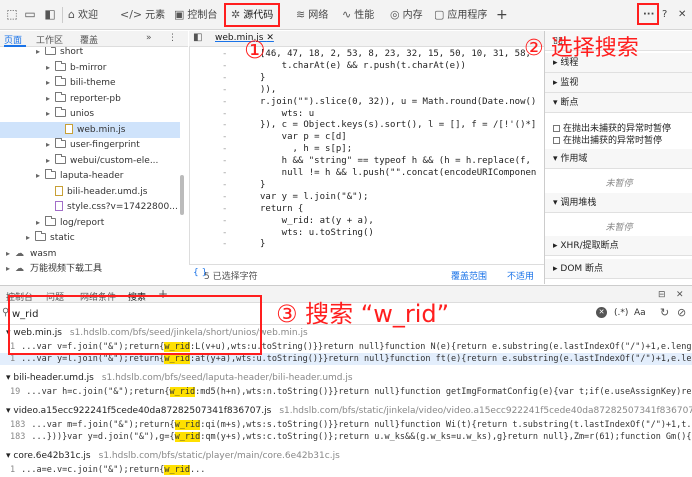 The width and height of the screenshot is (692, 477). Describe the element at coordinates (59, 53) in the screenshot. I see `tree-item: ▸ short` at that location.